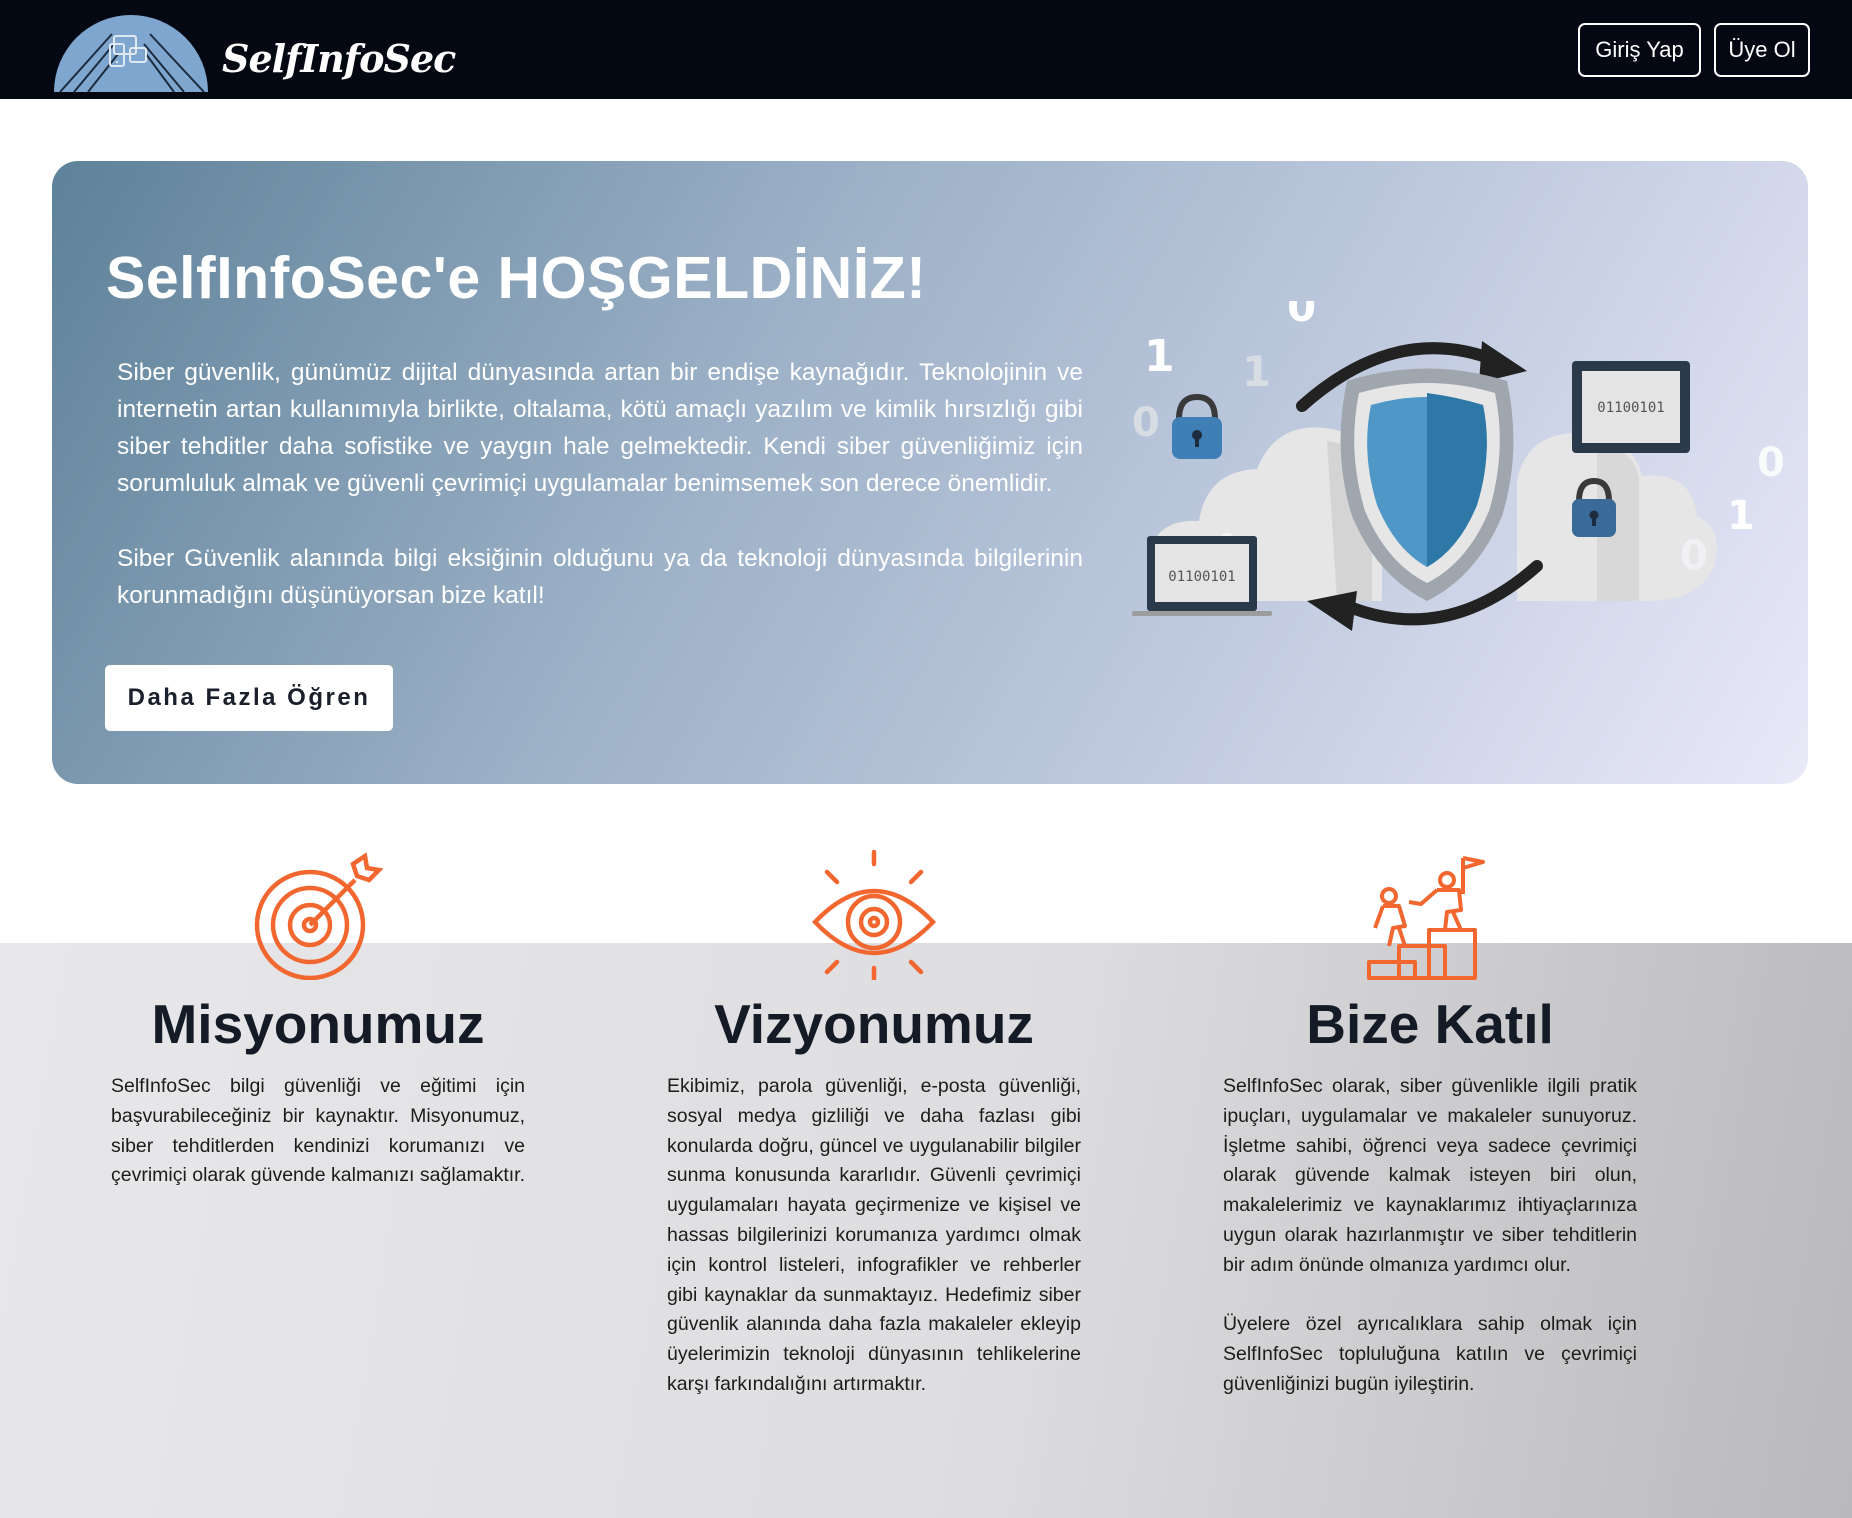  Describe the element at coordinates (1458, 466) in the screenshot. I see `security-cloud-illustration: 01100101 01100101 1 0 1 0 0 1 0` at that location.